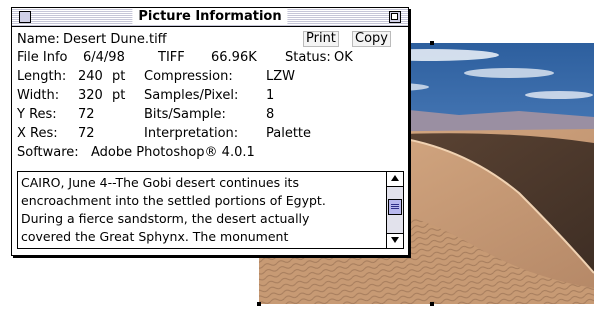 The height and width of the screenshot is (311, 595). Describe the element at coordinates (38, 95) in the screenshot. I see `width-label: Width:` at that location.